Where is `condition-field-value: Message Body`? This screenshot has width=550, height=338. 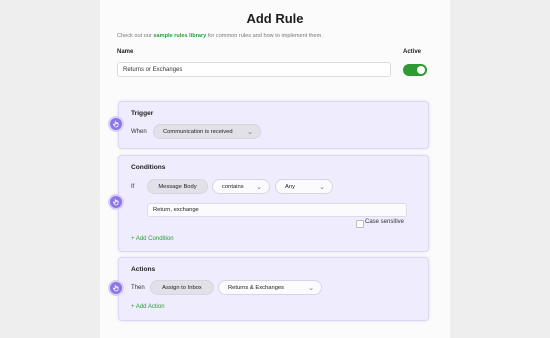 condition-field-value: Message Body is located at coordinates (177, 187).